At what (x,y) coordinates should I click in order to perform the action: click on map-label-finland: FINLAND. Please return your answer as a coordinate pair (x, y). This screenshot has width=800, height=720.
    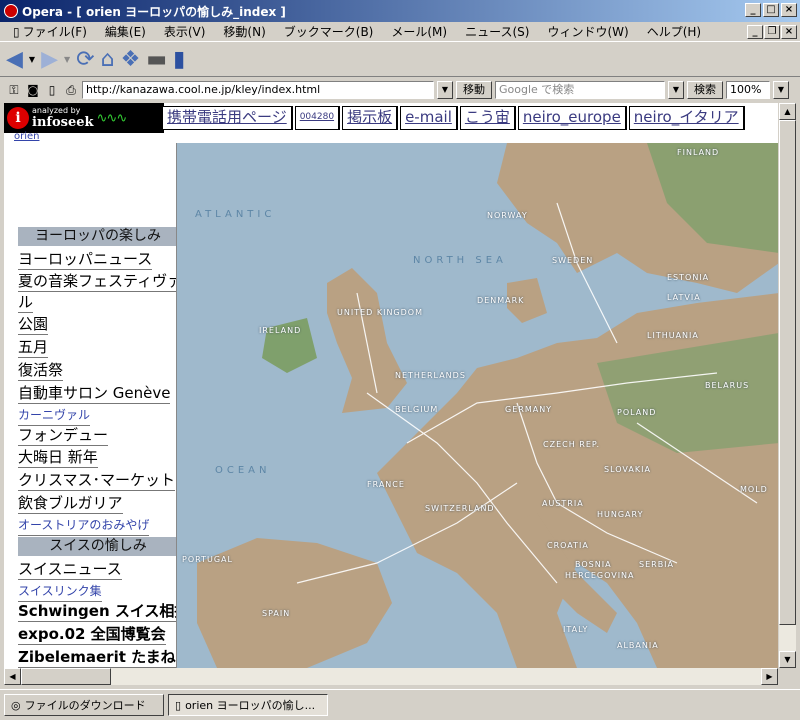
    Looking at the image, I should click on (698, 152).